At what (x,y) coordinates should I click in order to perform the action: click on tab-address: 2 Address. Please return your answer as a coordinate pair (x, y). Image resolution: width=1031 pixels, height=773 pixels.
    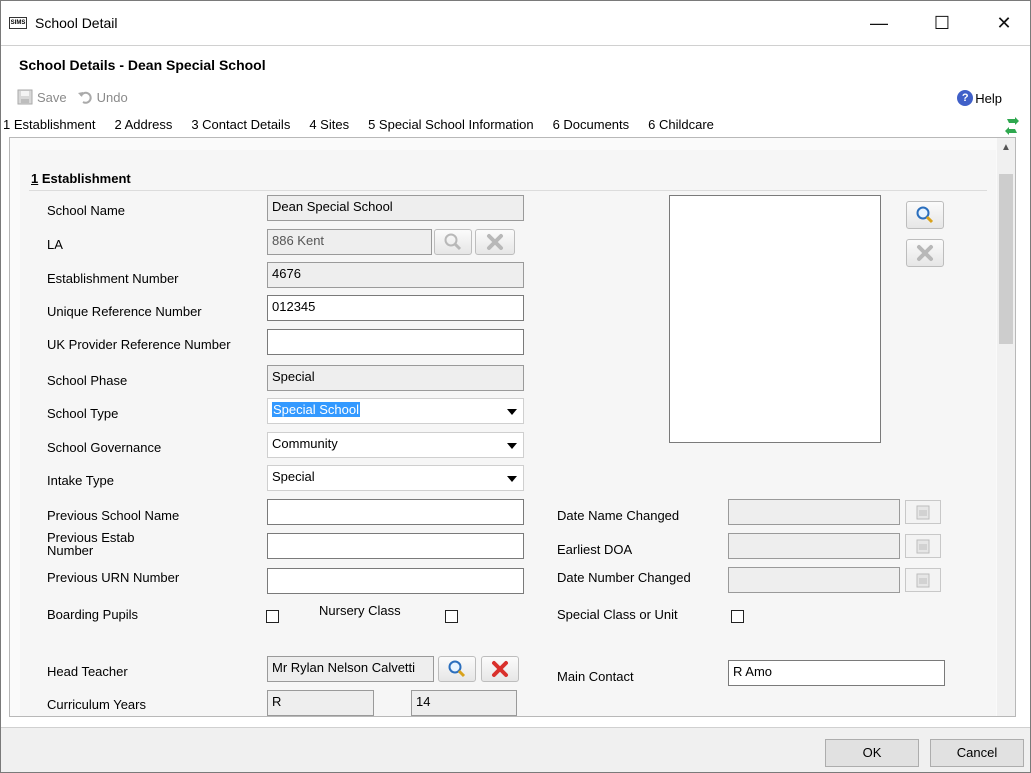
    Looking at the image, I should click on (144, 124).